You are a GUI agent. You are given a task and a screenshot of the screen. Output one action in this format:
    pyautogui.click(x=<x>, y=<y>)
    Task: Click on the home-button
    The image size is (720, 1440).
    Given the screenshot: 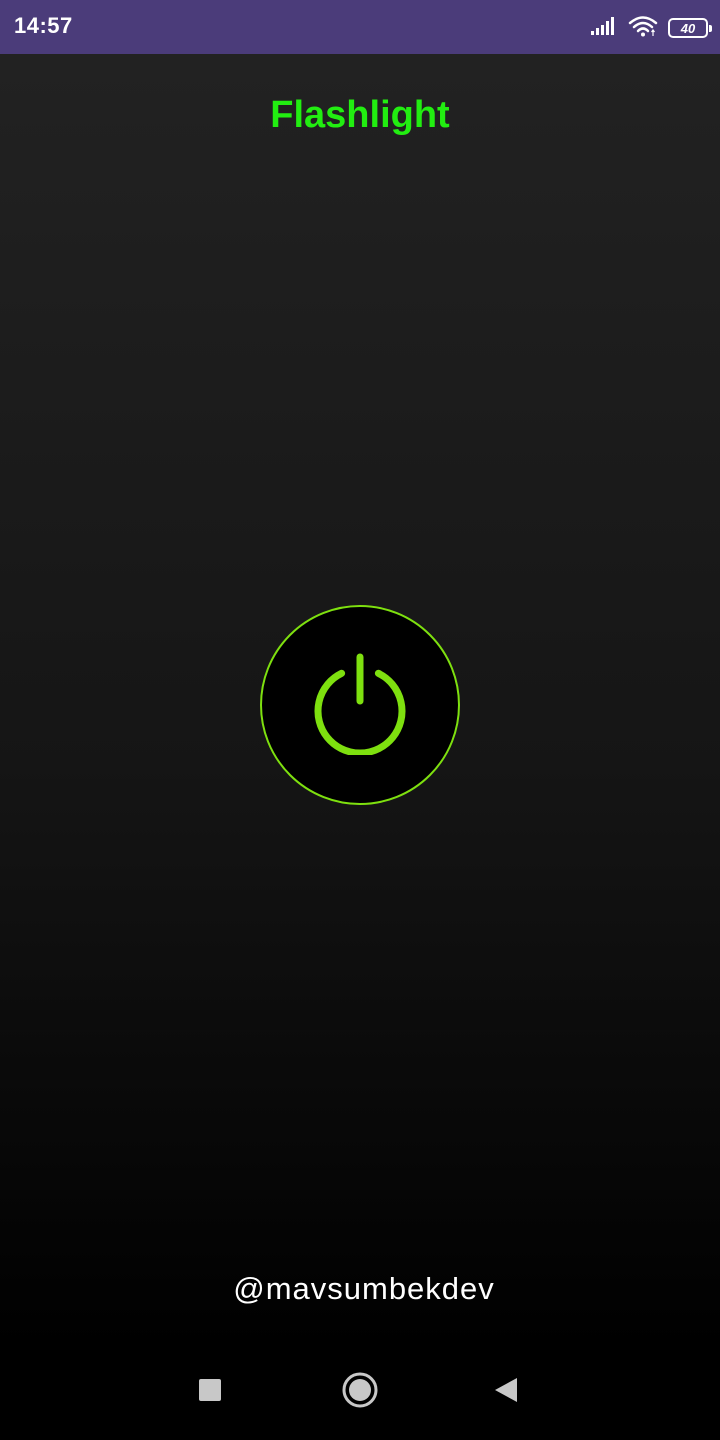 What is the action you would take?
    pyautogui.click(x=360, y=1392)
    